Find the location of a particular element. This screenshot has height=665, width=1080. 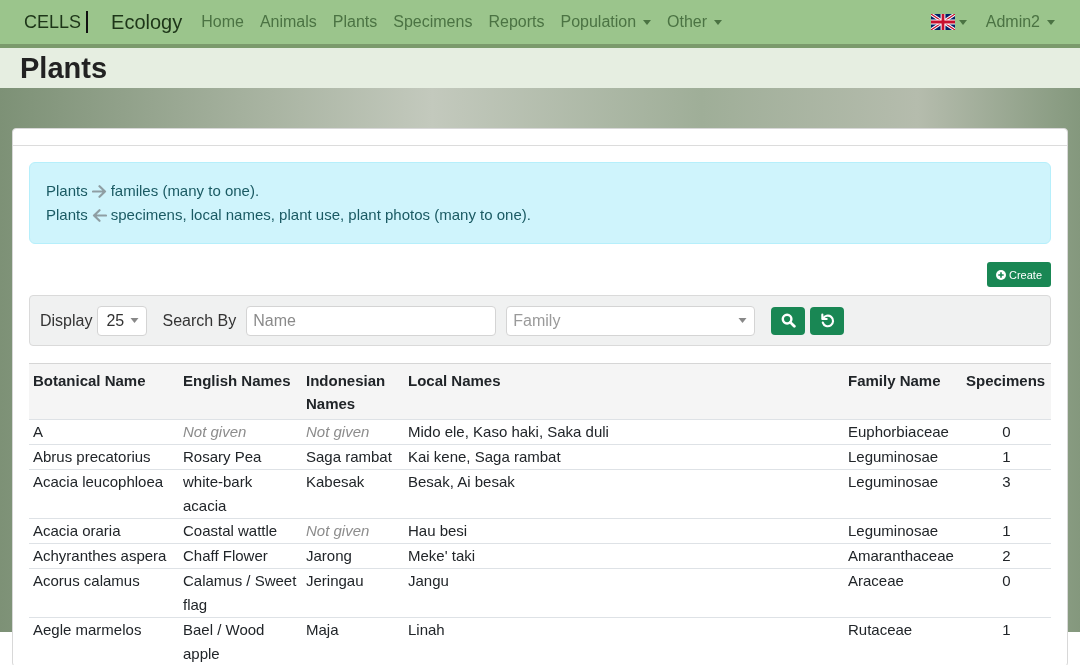

table-cell: Linah is located at coordinates (624, 641).